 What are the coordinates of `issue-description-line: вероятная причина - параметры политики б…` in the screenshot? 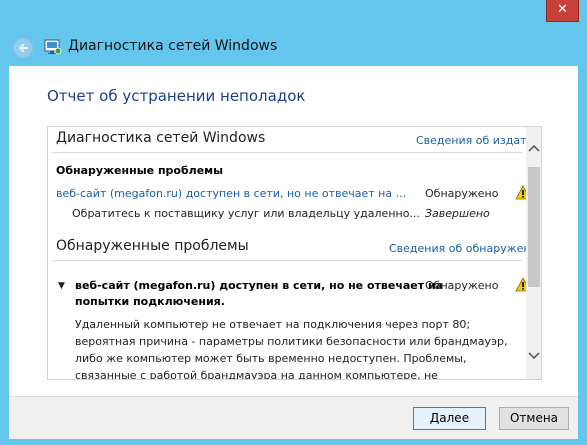 It's located at (291, 341).